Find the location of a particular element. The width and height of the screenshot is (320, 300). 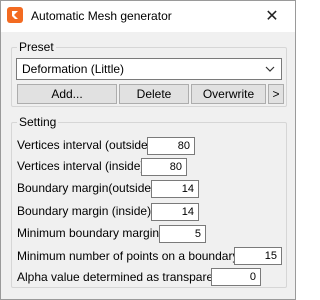

title-bar: Automatic Mesh generator ✕ is located at coordinates (148, 16).